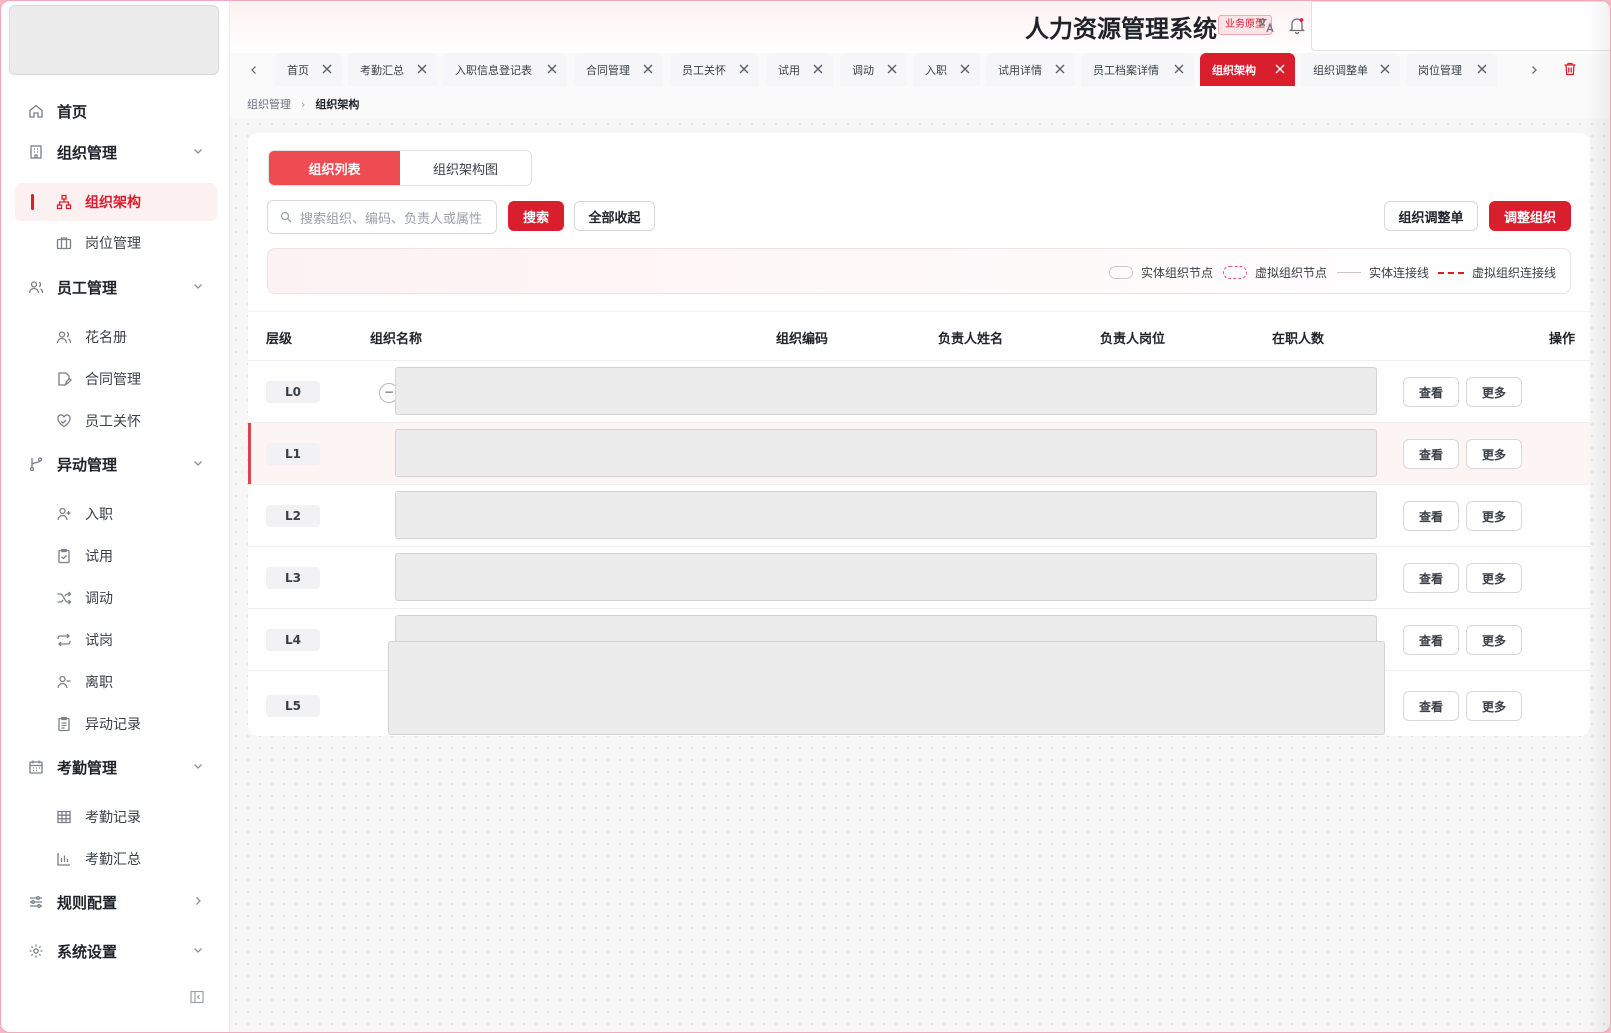  What do you see at coordinates (536, 216) in the screenshot?
I see `search-button: 搜索` at bounding box center [536, 216].